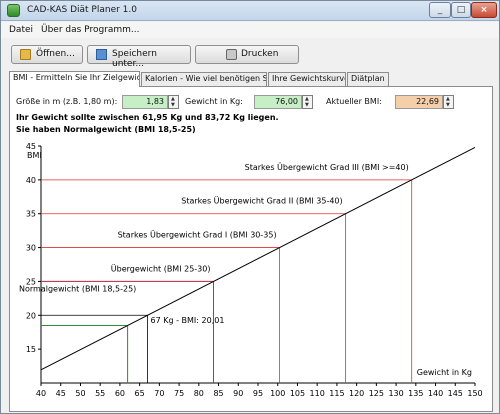 This screenshot has height=414, width=500. What do you see at coordinates (419, 102) in the screenshot?
I see `bmi-output: 22,69` at bounding box center [419, 102].